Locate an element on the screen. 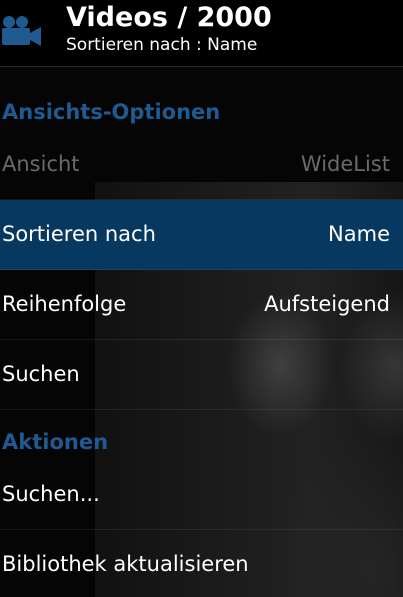 The width and height of the screenshot is (403, 597). order-value: Aufsteigend is located at coordinates (327, 304).